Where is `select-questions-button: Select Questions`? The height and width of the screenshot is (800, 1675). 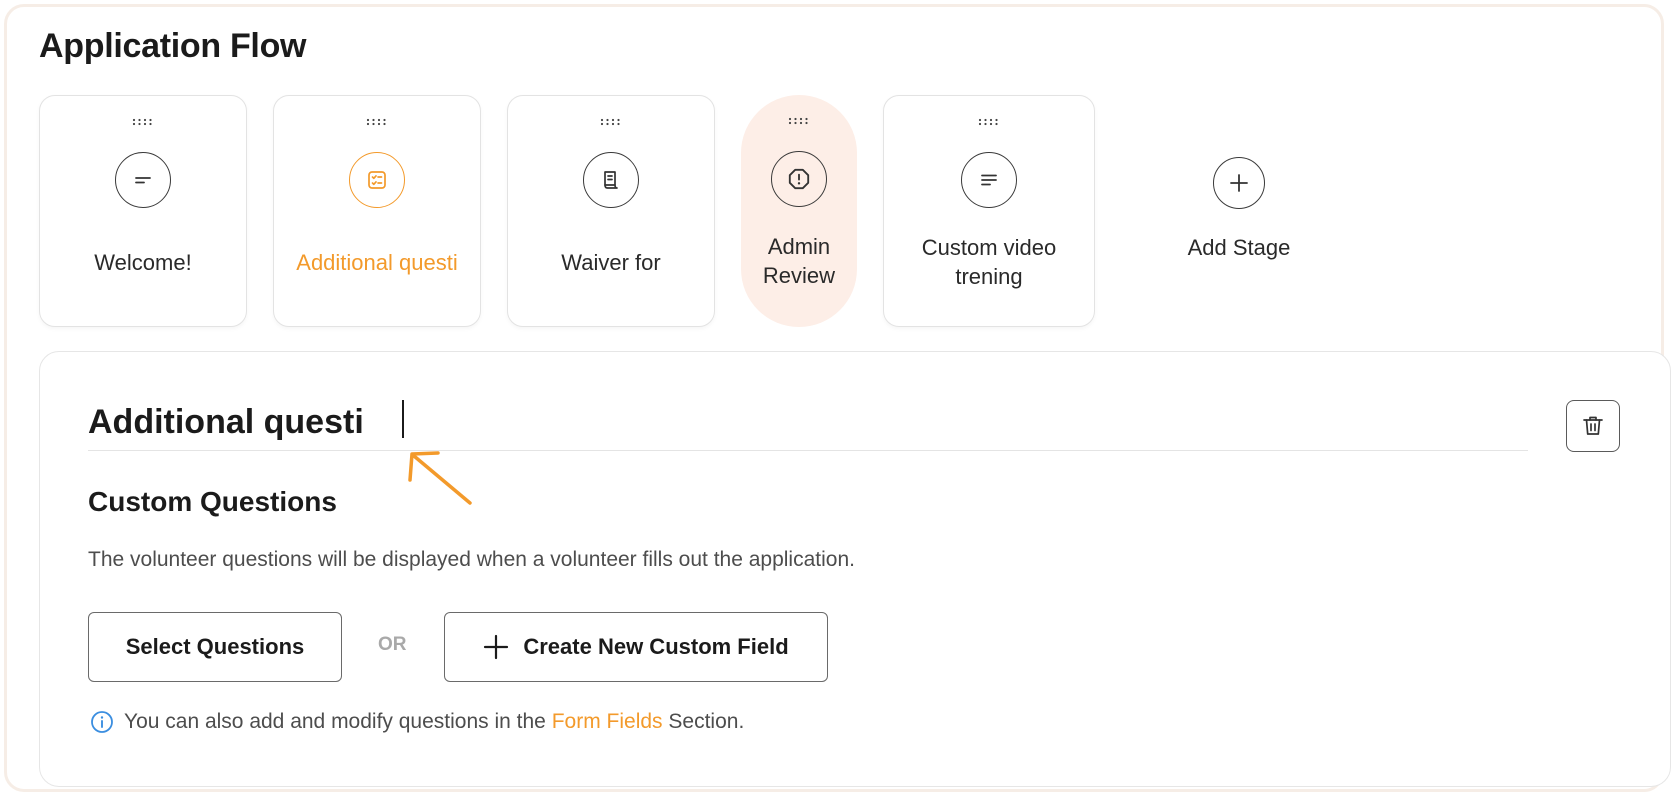 select-questions-button: Select Questions is located at coordinates (215, 647).